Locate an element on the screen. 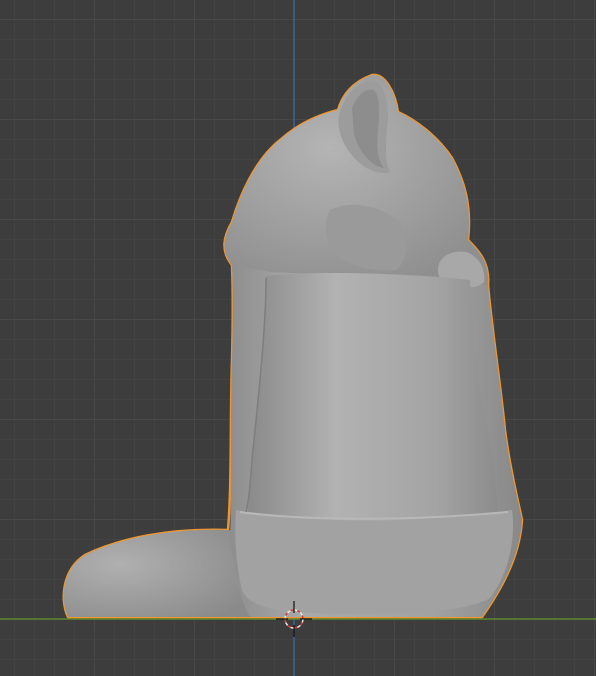  bag-base-shape is located at coordinates (374, 562).